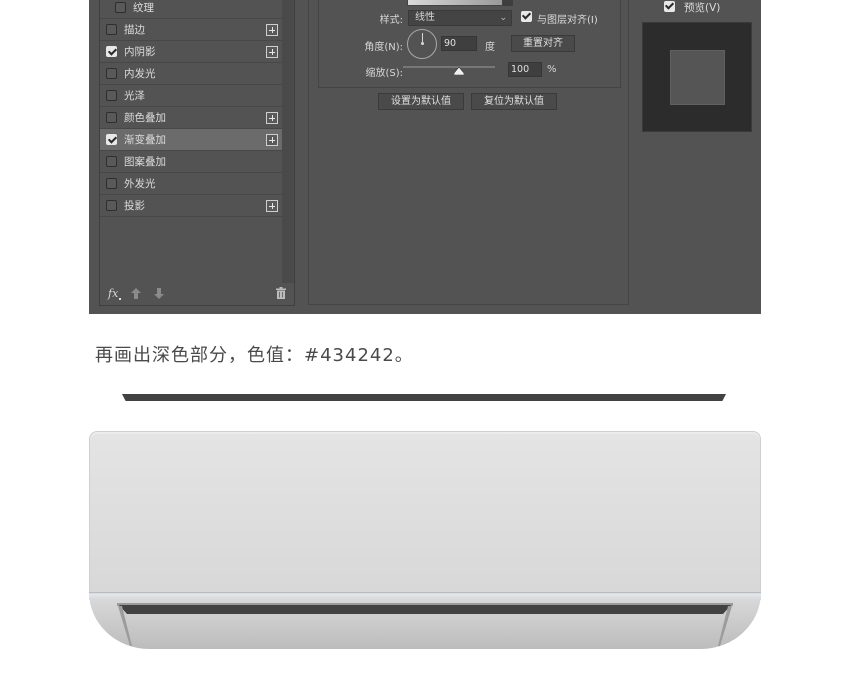 The width and height of the screenshot is (850, 686). Describe the element at coordinates (134, 206) in the screenshot. I see `style-list-item-label: 投影` at that location.